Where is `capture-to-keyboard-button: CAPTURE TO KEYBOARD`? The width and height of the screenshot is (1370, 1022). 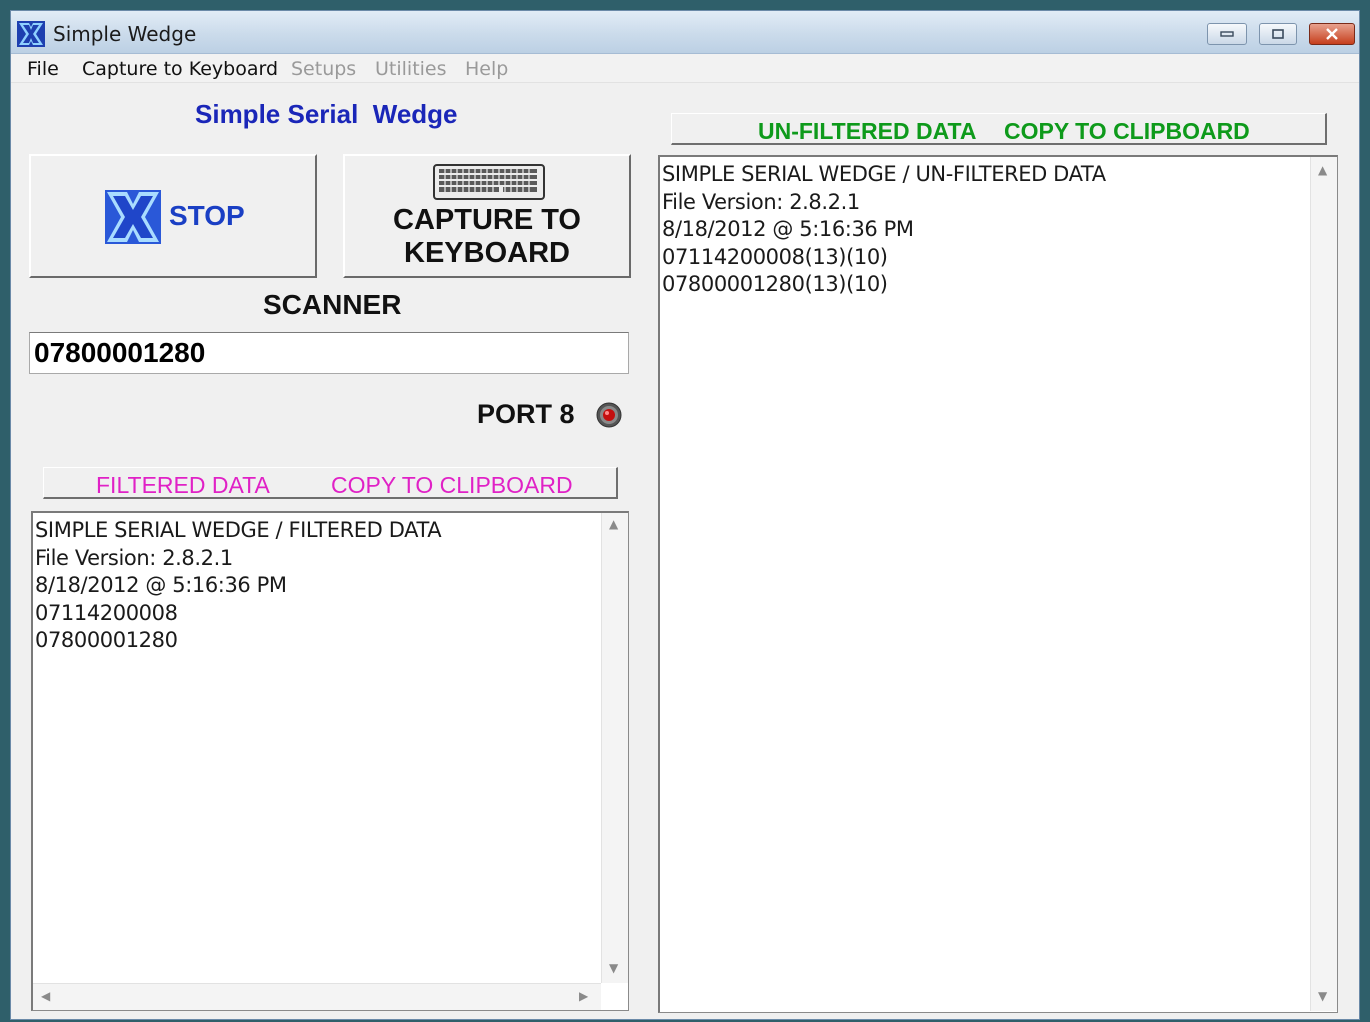 capture-to-keyboard-button: CAPTURE TO KEYBOARD is located at coordinates (487, 216).